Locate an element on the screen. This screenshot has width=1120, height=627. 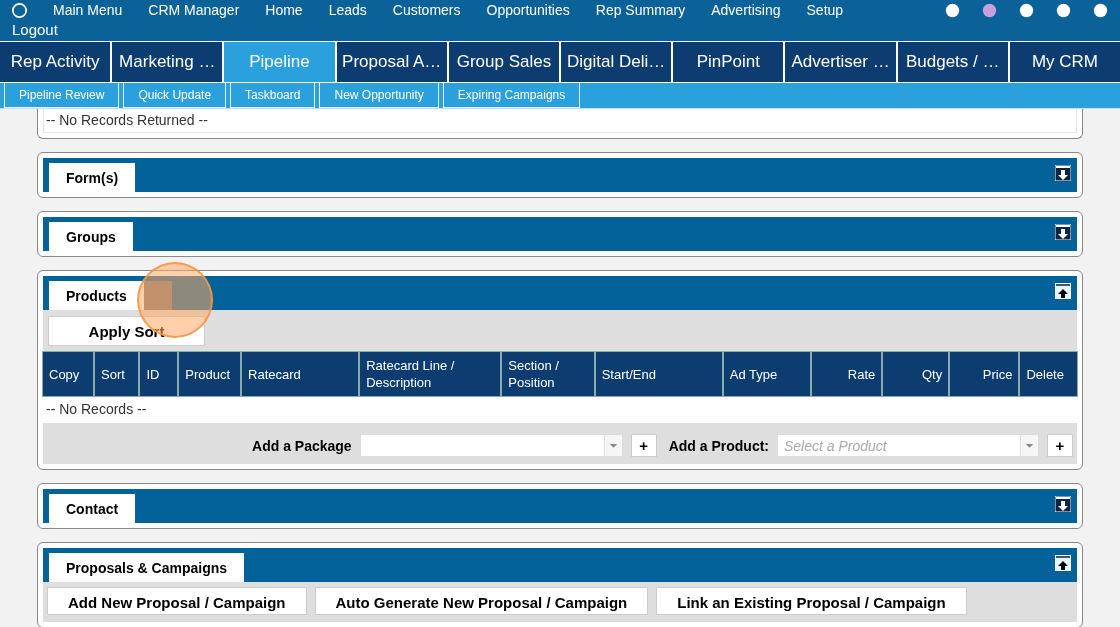
product-label: Add a Product: is located at coordinates (718, 445).